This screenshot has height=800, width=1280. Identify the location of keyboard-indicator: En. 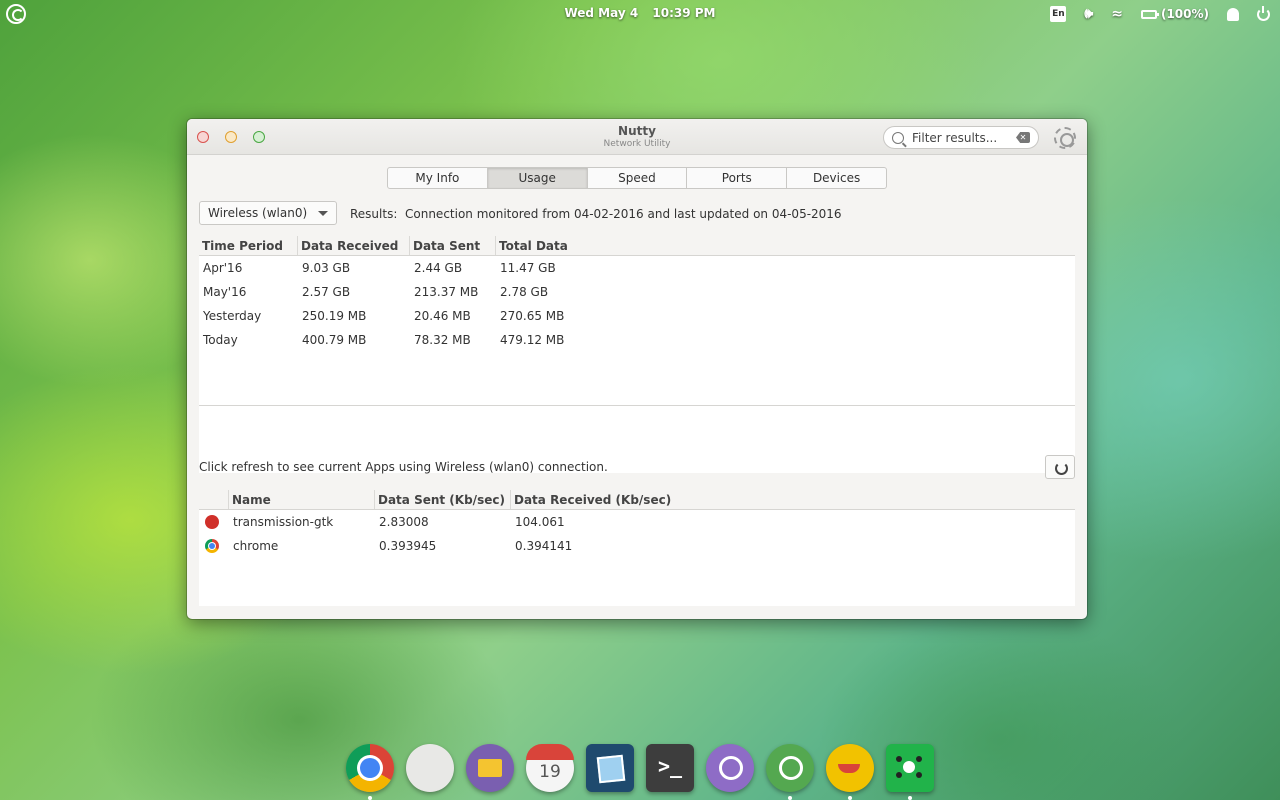
(1058, 14).